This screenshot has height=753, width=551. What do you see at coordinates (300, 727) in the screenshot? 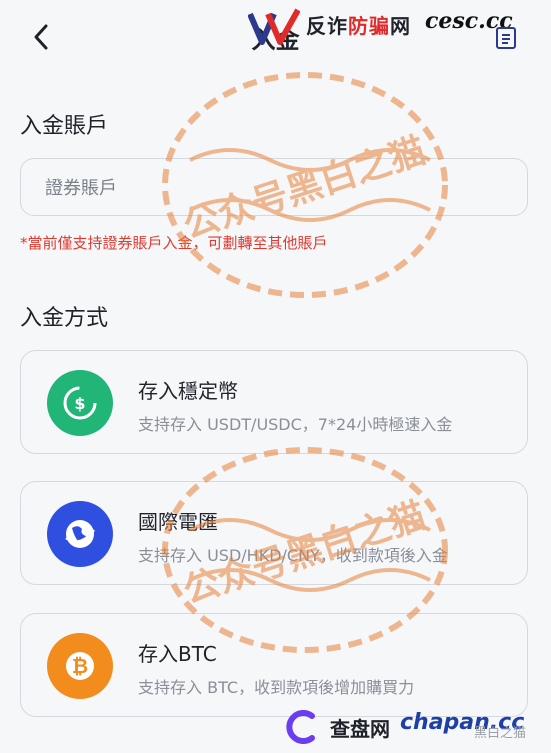
I see `chapan-logo-icon` at bounding box center [300, 727].